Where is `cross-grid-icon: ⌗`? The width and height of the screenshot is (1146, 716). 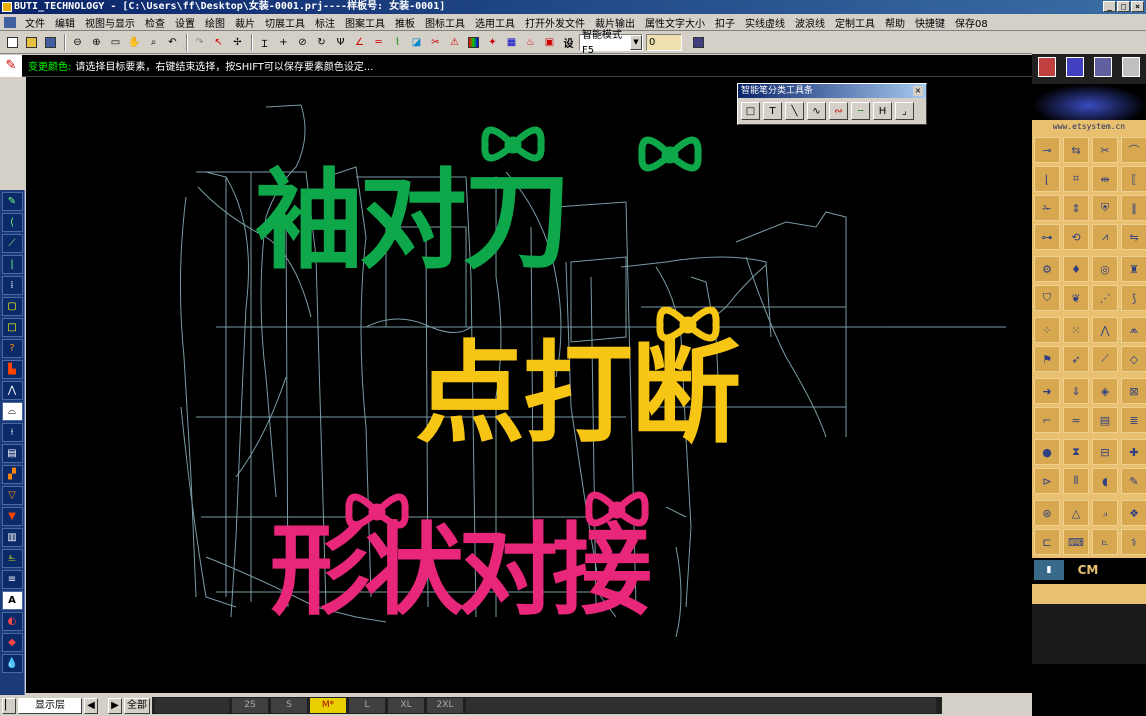
cross-grid-icon: ⌗ is located at coordinates (1076, 179).